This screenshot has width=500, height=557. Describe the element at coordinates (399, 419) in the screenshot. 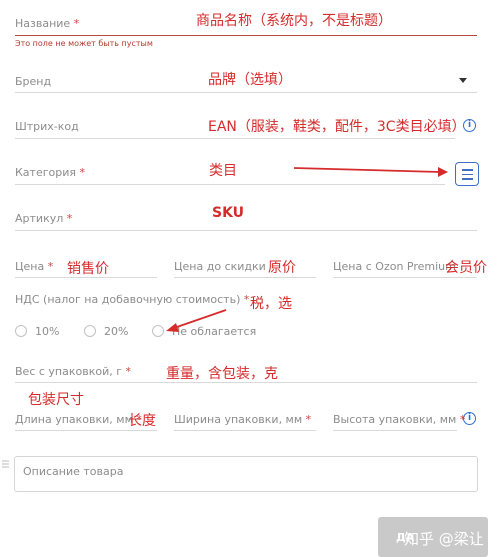

I see `height-label: Высота упаковки, мм *` at that location.